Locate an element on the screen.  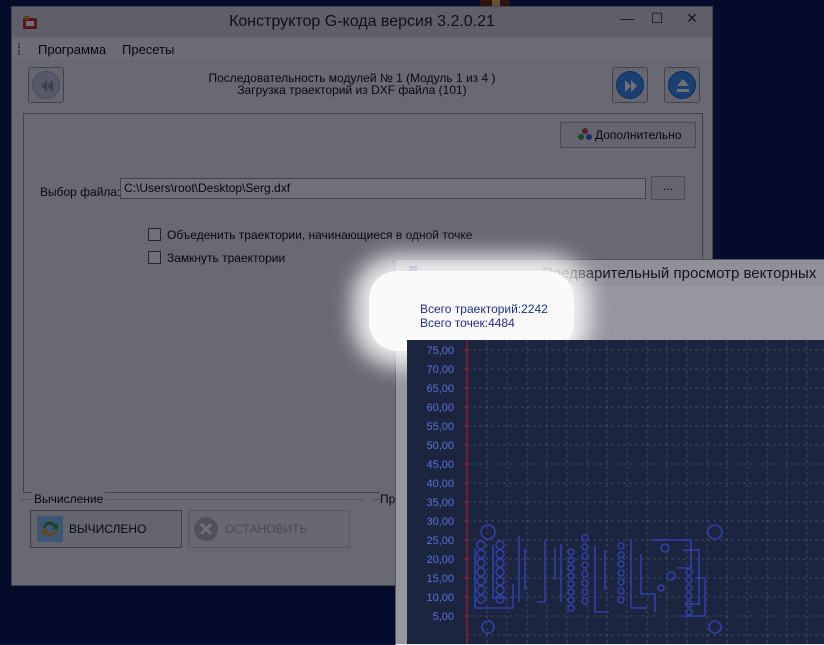
menu-grip-icon is located at coordinates (20, 49).